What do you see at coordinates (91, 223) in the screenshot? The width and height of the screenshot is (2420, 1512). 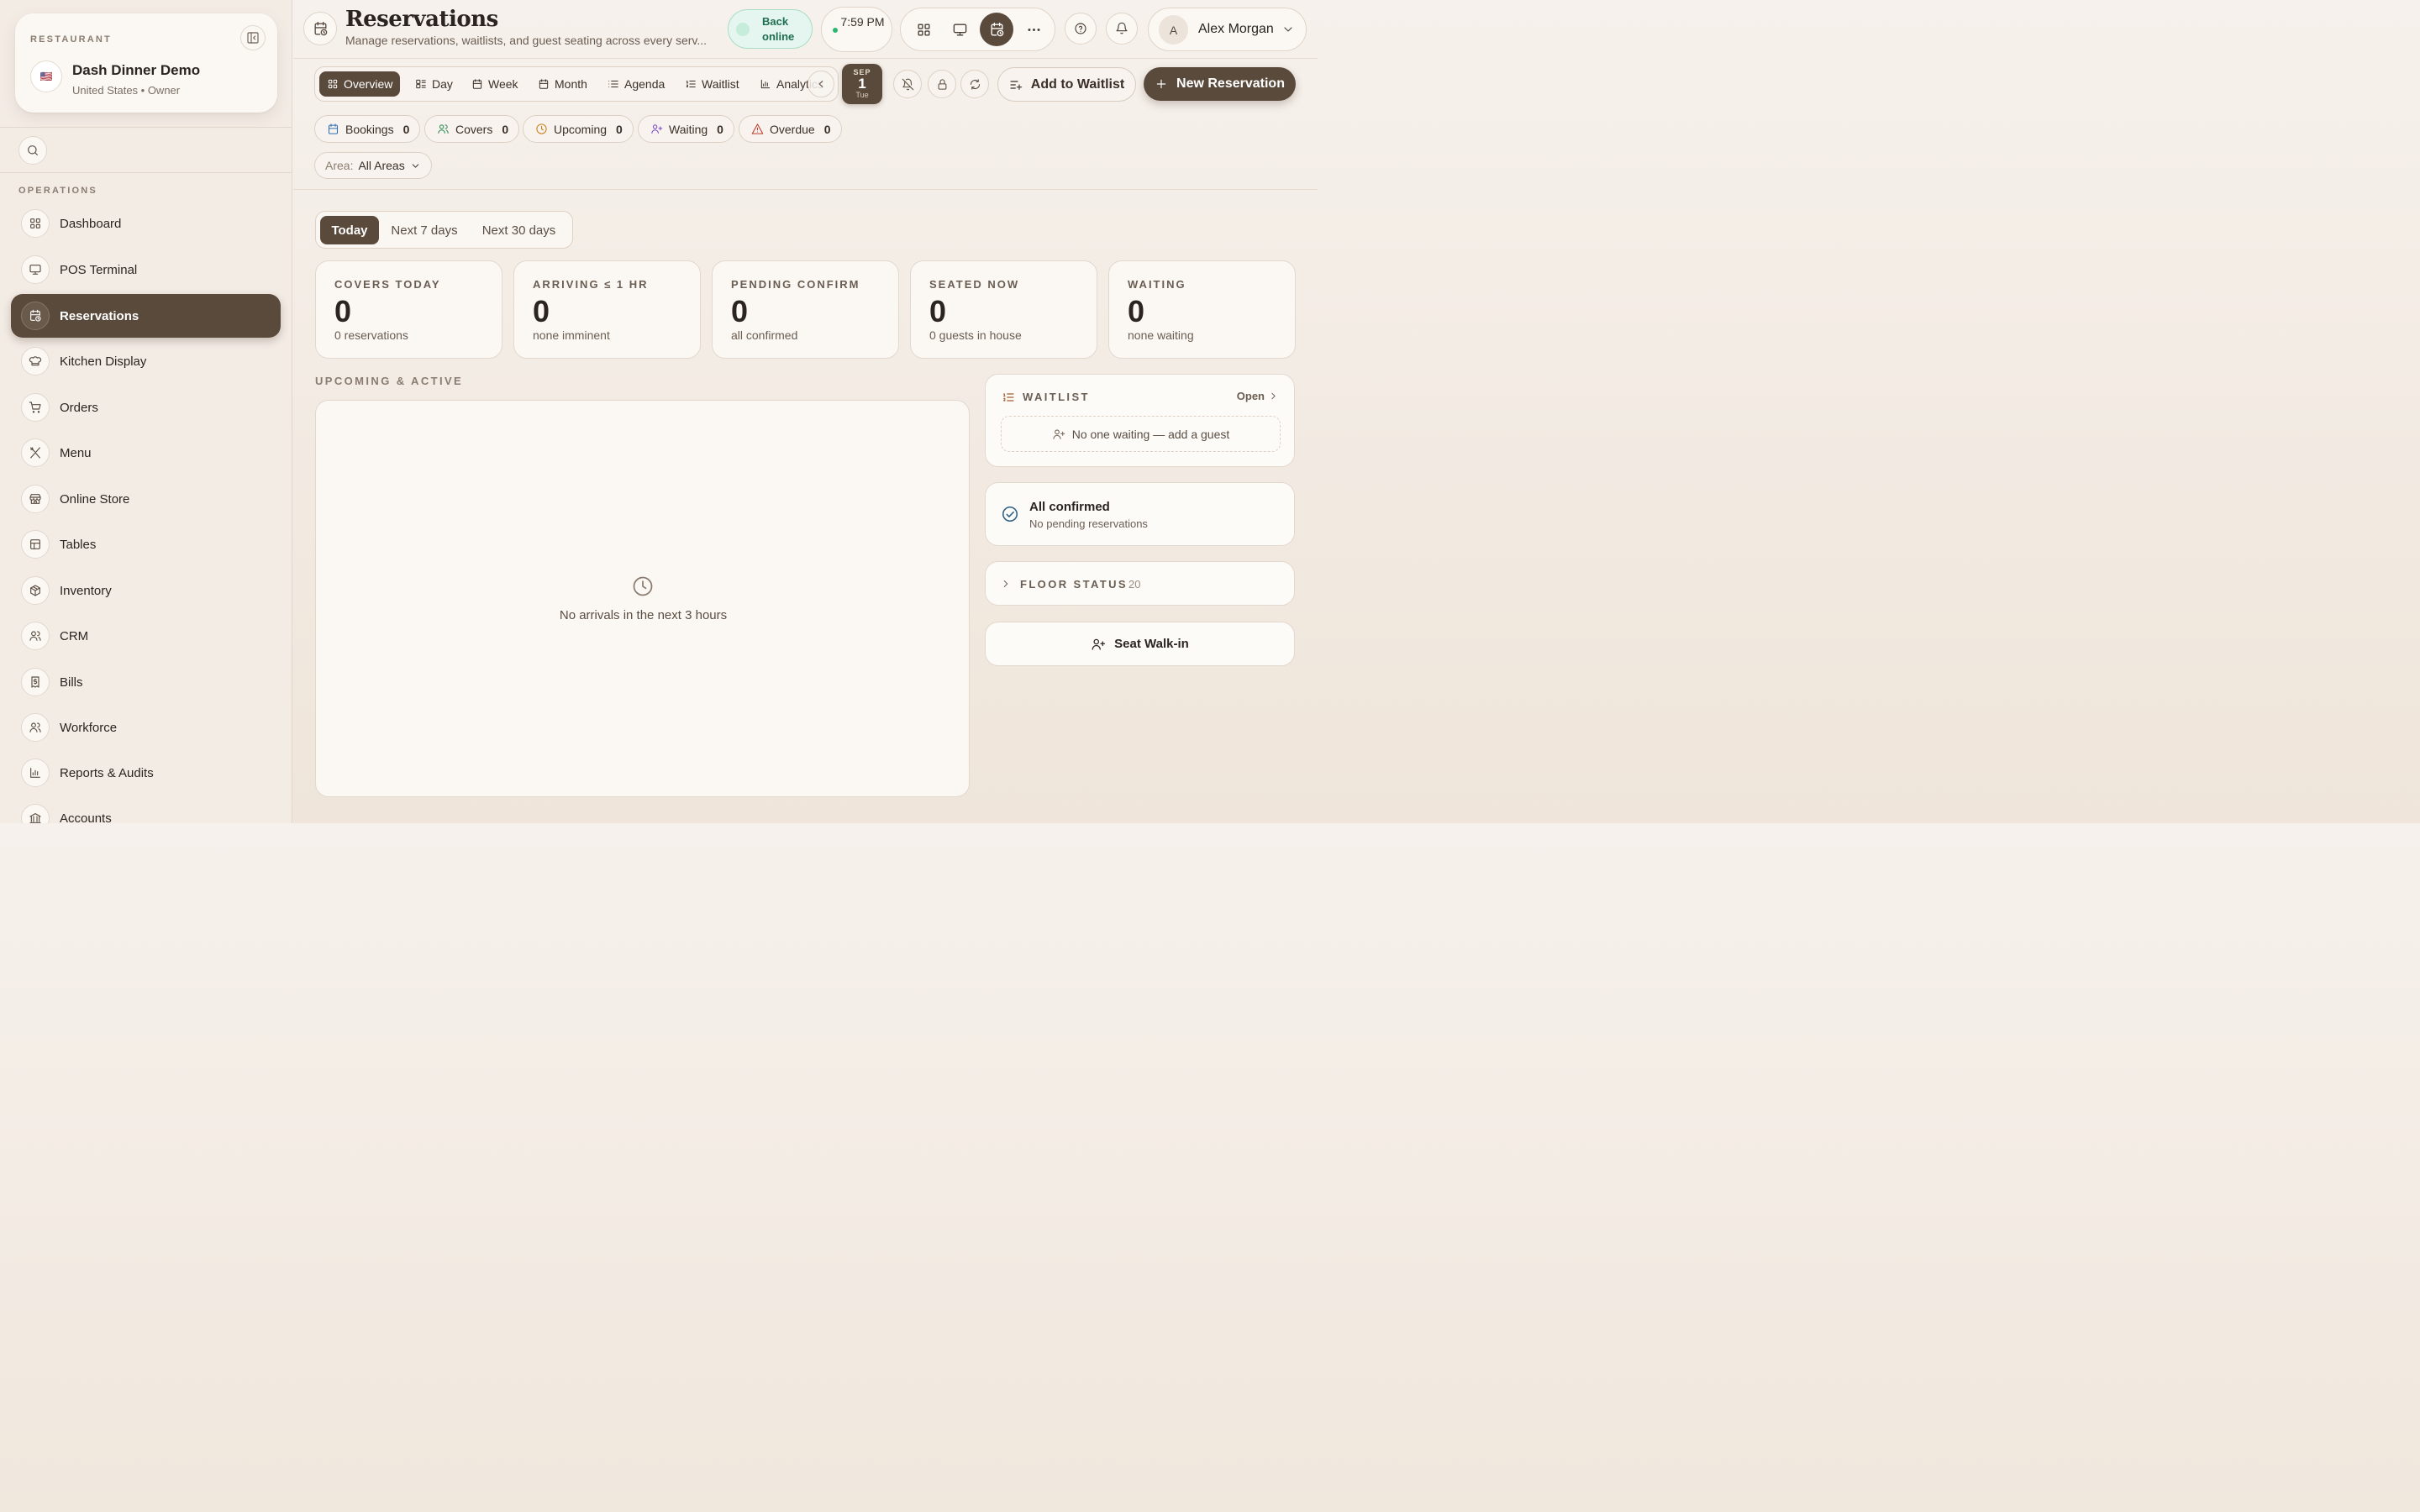 I see `sidebar-item-label: Dashboard` at bounding box center [91, 223].